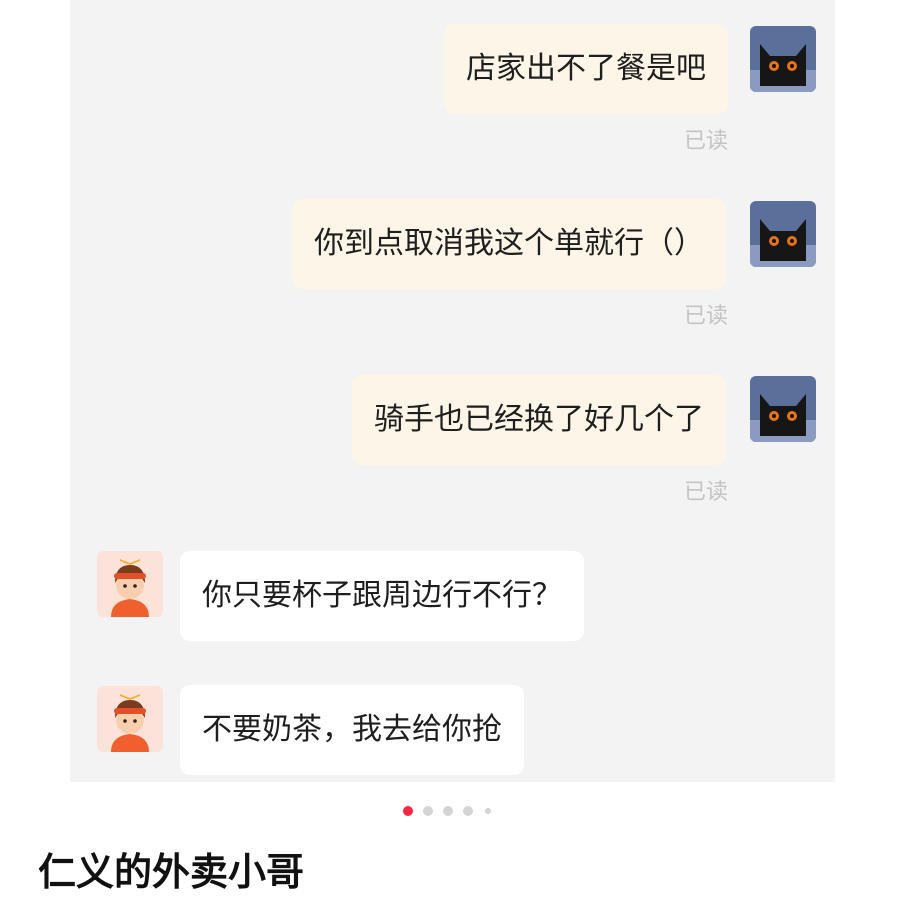 This screenshot has height=913, width=908. I want to click on message-text: 店家出不了餐是吧, so click(586, 68).